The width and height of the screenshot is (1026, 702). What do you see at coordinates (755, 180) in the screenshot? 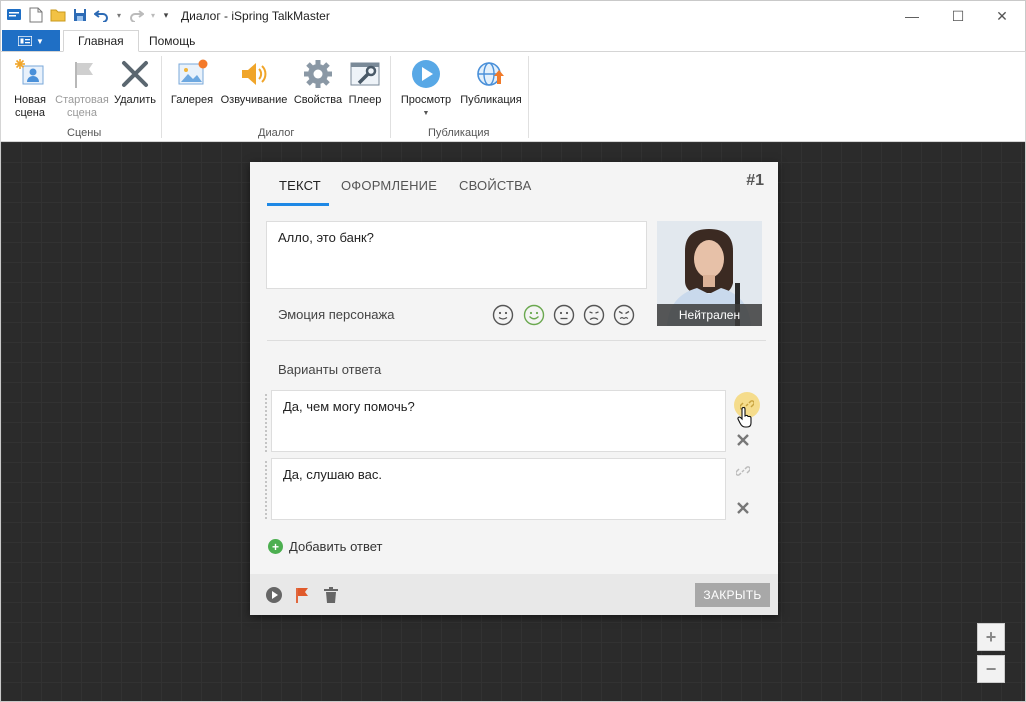
I see `scene-number: #1` at bounding box center [755, 180].